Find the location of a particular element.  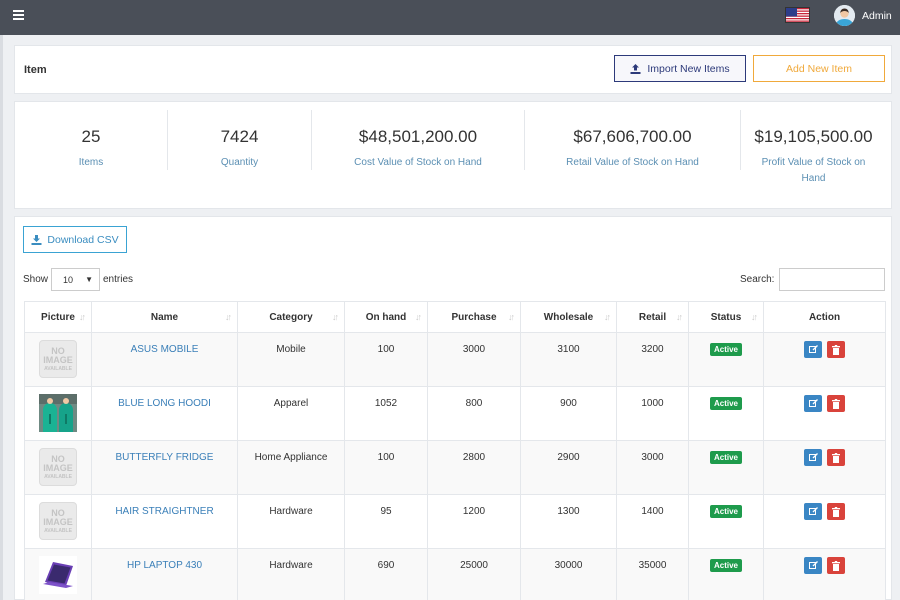

stat-value: 25 is located at coordinates (91, 136).